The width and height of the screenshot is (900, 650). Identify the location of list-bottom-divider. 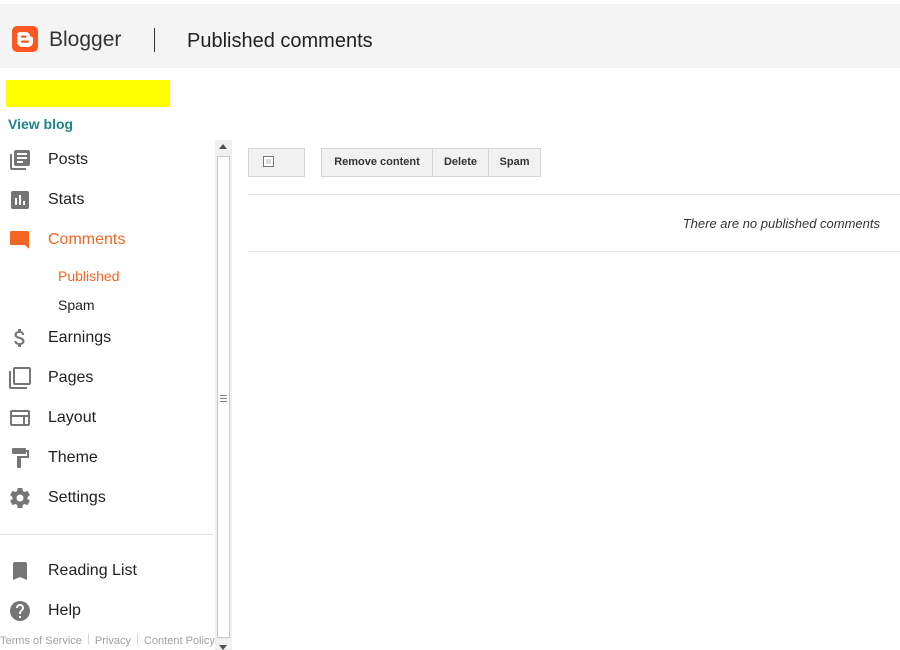
(574, 251).